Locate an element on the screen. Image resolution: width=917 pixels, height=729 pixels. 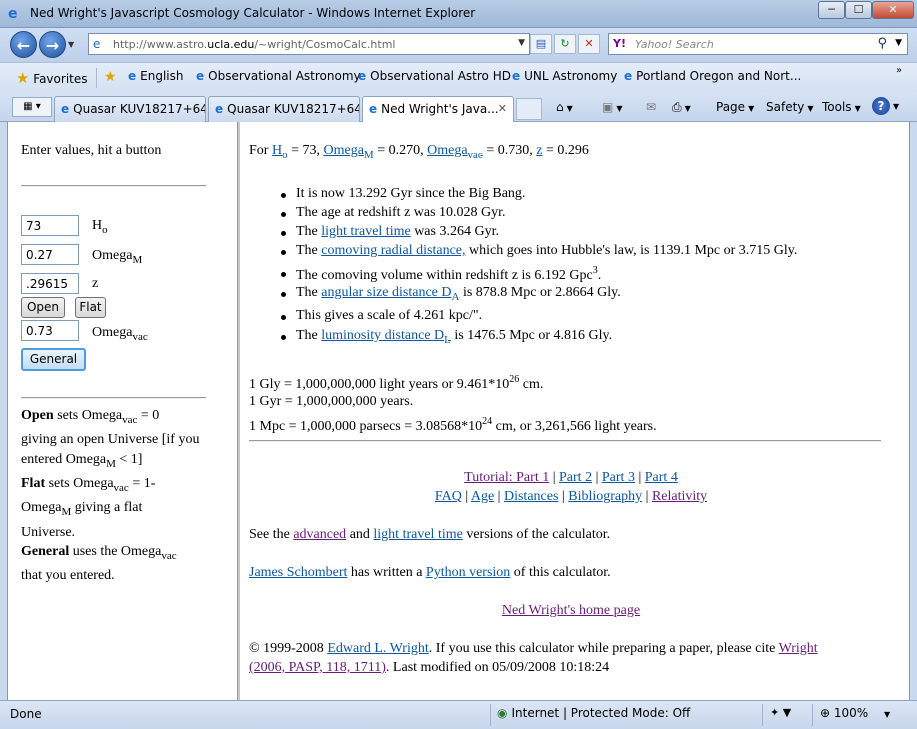
quick-tabs-button: ▦ ▾ is located at coordinates (32, 107).